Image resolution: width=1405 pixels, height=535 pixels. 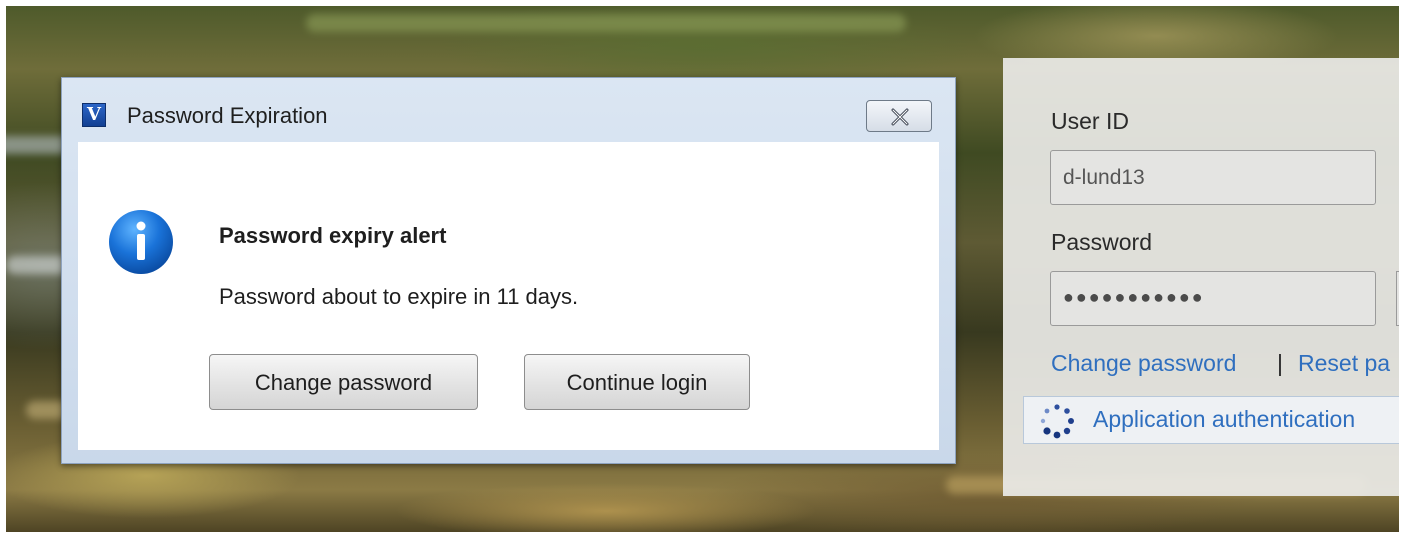 What do you see at coordinates (343, 382) in the screenshot?
I see `change-password-button: Change password` at bounding box center [343, 382].